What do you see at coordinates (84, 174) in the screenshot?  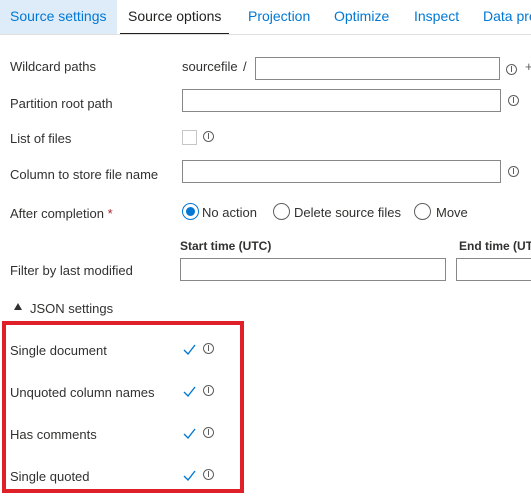 I see `column-to-store-file-name-label: Column to store file name` at bounding box center [84, 174].